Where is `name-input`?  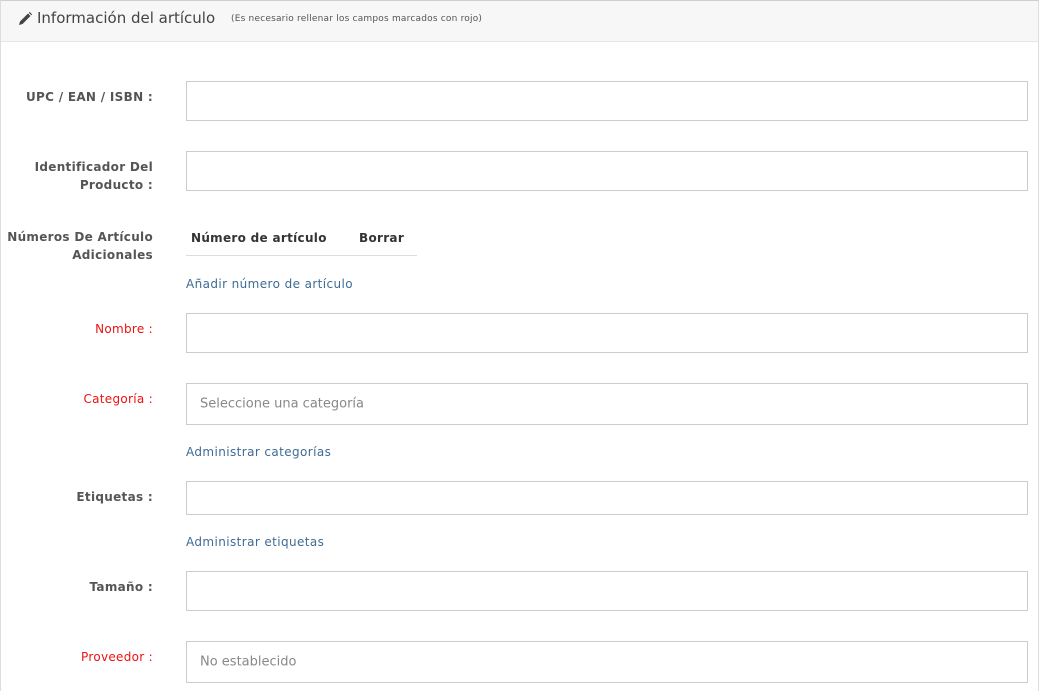
name-input is located at coordinates (607, 333).